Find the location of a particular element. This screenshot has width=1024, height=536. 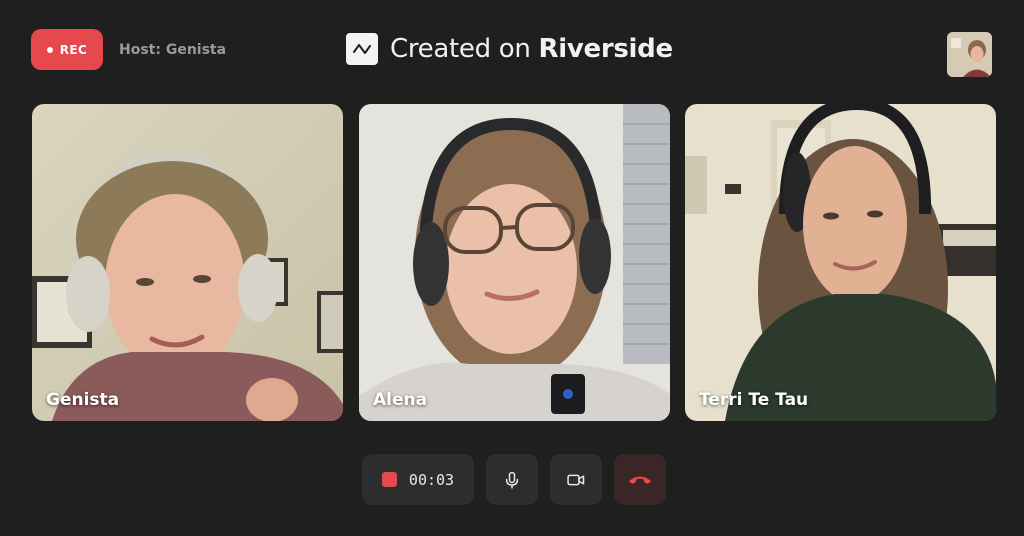

self-view-thumbnail is located at coordinates (969, 54).